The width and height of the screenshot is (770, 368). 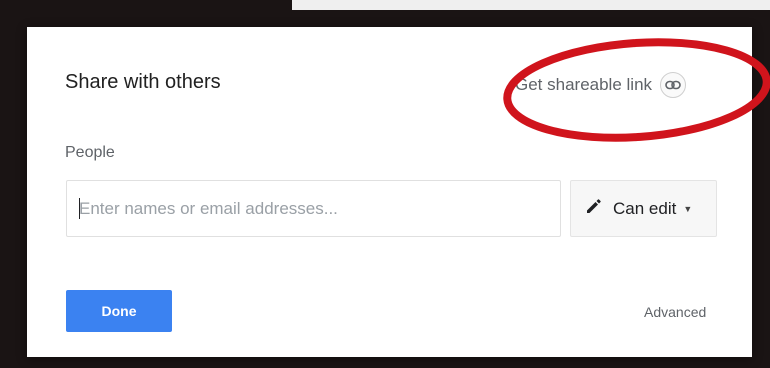 I want to click on recipients-input, so click(x=313, y=208).